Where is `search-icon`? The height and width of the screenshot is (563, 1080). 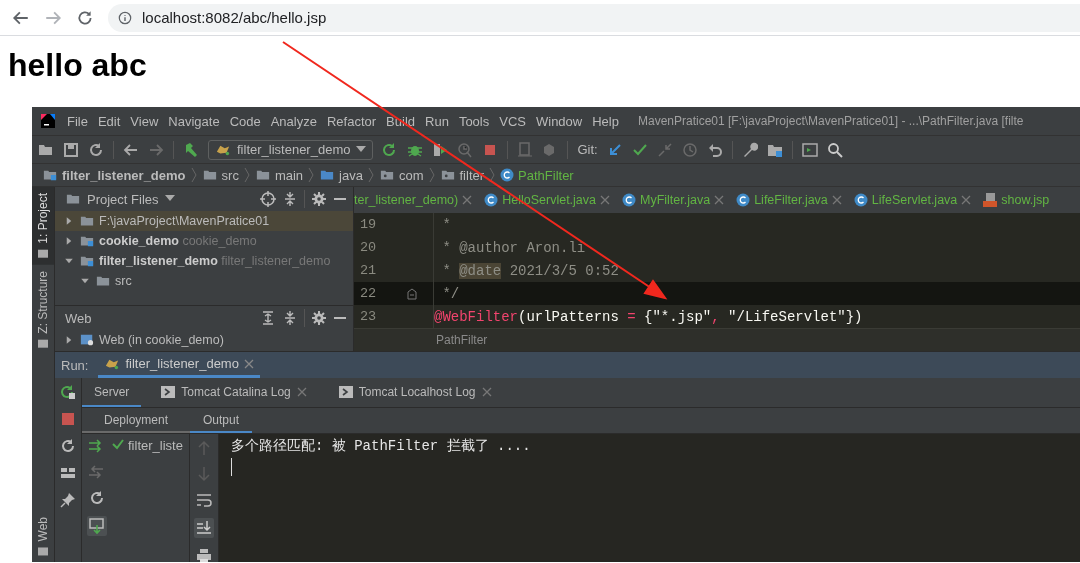 search-icon is located at coordinates (834, 149).